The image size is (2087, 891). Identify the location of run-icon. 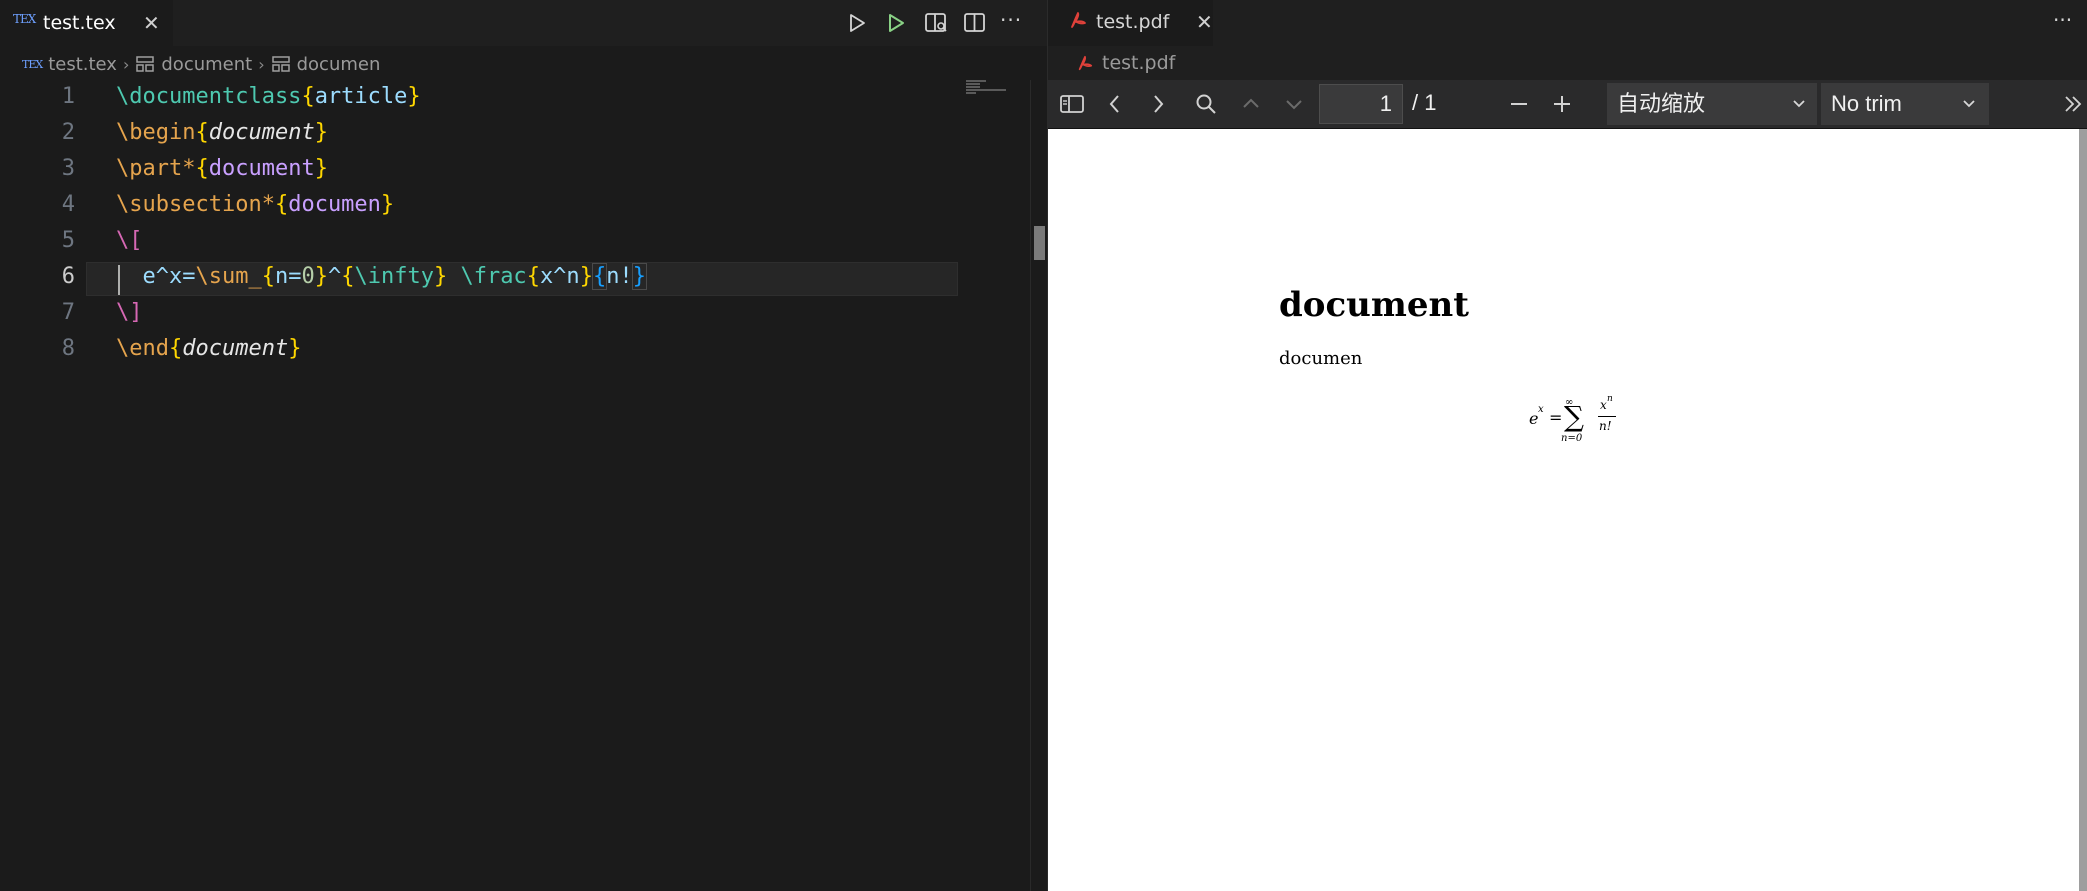
(857, 23).